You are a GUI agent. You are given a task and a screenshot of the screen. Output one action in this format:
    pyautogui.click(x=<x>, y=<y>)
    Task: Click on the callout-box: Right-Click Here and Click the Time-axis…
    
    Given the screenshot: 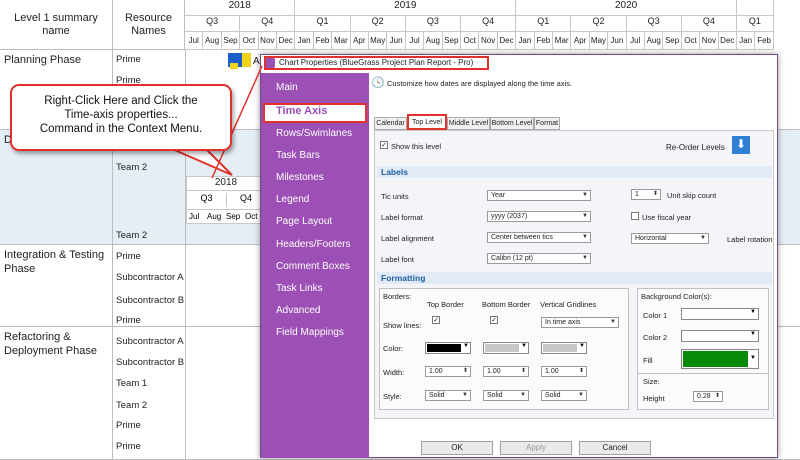 What is the action you would take?
    pyautogui.click(x=121, y=117)
    